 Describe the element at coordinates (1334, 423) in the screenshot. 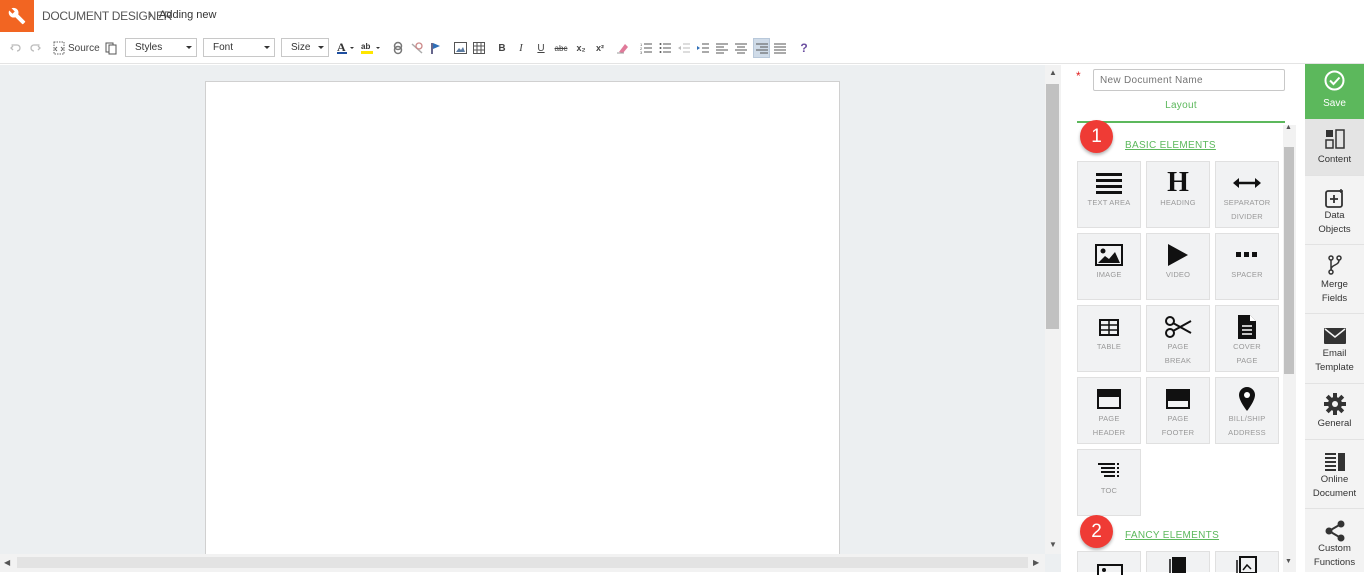

I see `rail-item-label: General` at that location.